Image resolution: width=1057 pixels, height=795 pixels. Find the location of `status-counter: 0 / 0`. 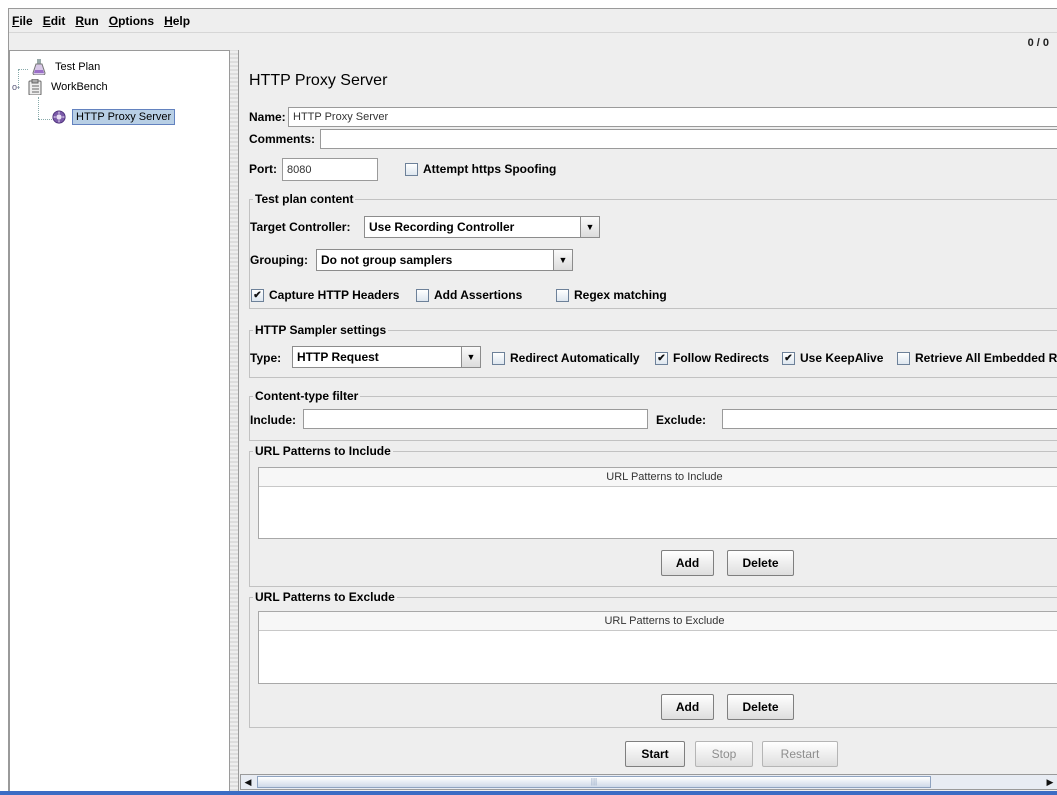

status-counter: 0 / 0 is located at coordinates (1038, 43).